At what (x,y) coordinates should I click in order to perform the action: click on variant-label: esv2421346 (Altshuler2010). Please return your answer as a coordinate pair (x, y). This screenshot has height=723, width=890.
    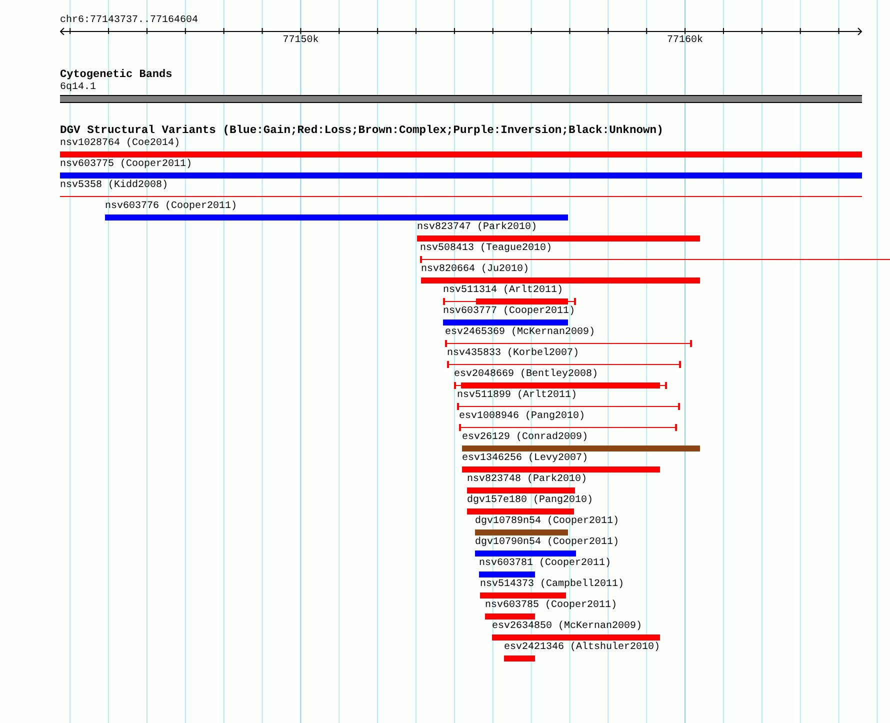
    Looking at the image, I should click on (582, 648).